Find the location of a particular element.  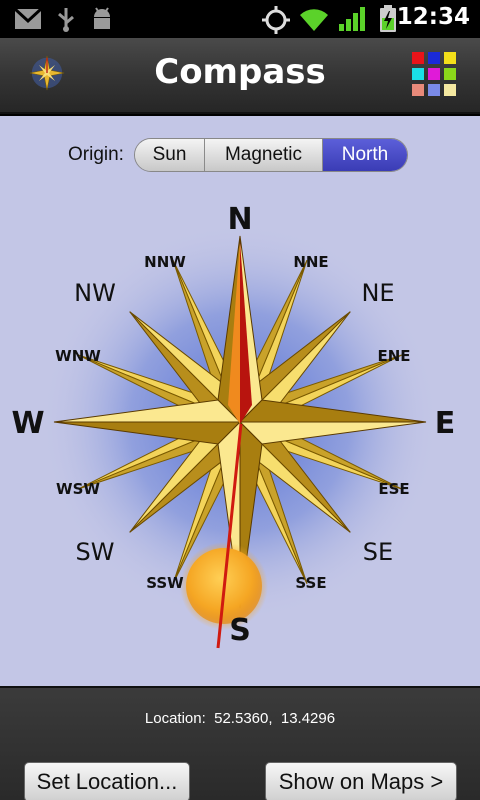

origin-segmented-control: Sun Magnetic North is located at coordinates (271, 155).